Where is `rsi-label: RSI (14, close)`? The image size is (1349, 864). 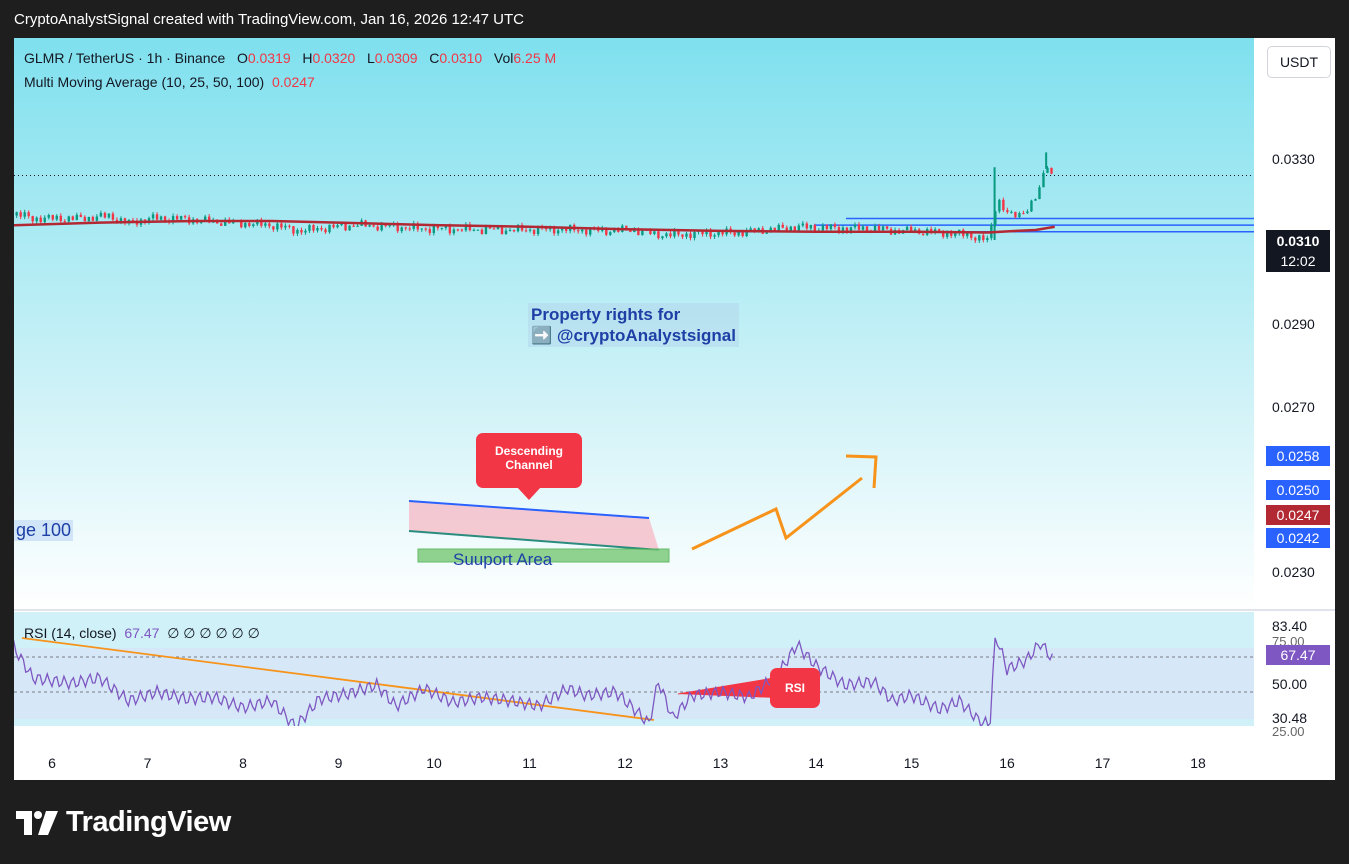 rsi-label: RSI (14, close) is located at coordinates (70, 633).